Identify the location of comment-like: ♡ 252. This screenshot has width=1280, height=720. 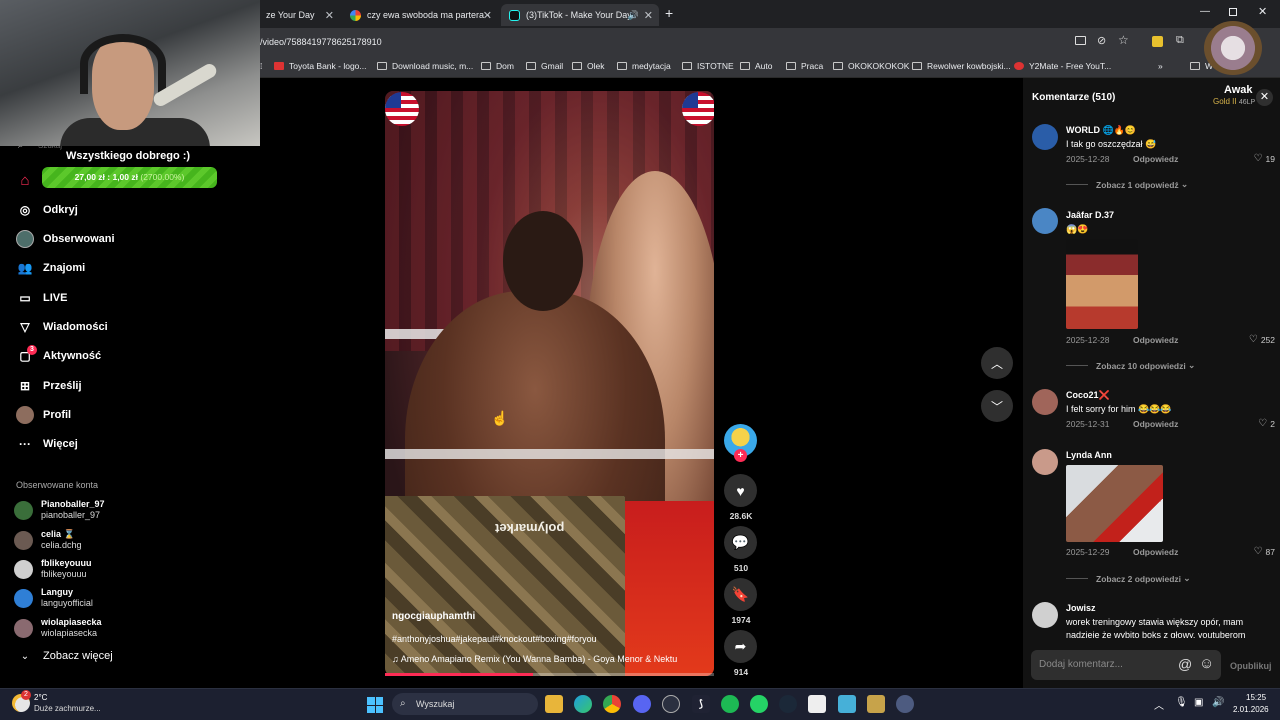
(1262, 339).